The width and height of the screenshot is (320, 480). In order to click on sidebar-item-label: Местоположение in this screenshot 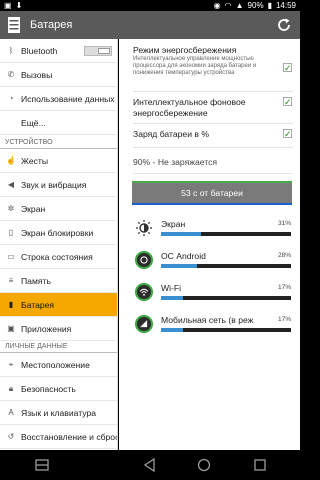, I will do `click(55, 364)`.